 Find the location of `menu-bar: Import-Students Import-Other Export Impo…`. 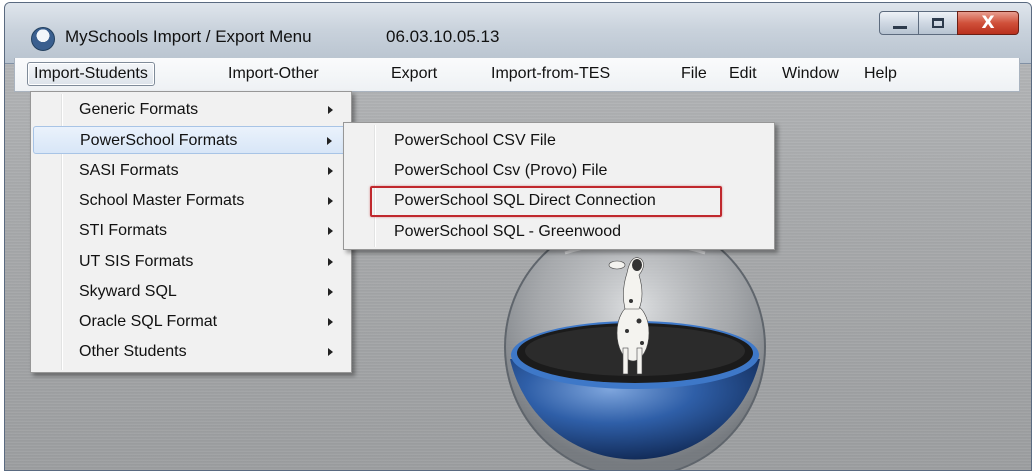

menu-bar: Import-Students Import-Other Export Impo… is located at coordinates (517, 75).